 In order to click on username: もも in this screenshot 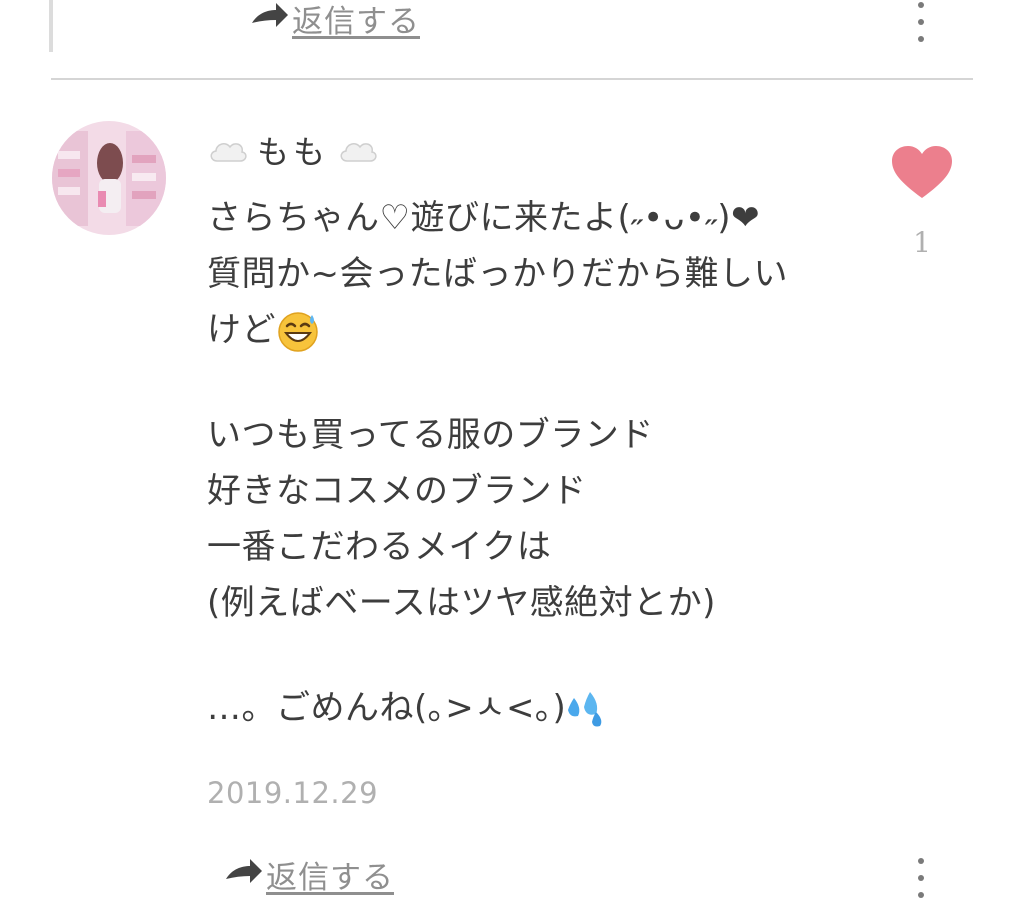, I will do `click(293, 150)`.